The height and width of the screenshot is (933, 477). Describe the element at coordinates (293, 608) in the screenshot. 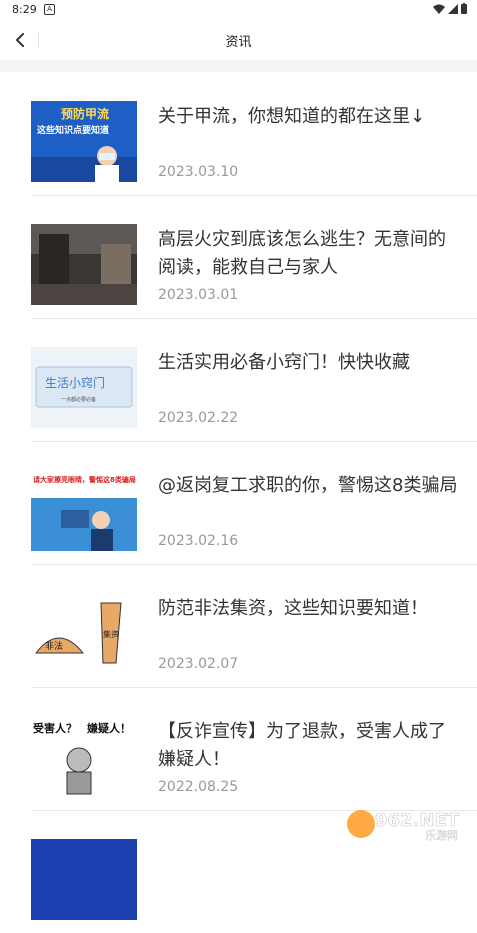

I see `article-title: 防范非法集资，这些知识要知道！` at that location.